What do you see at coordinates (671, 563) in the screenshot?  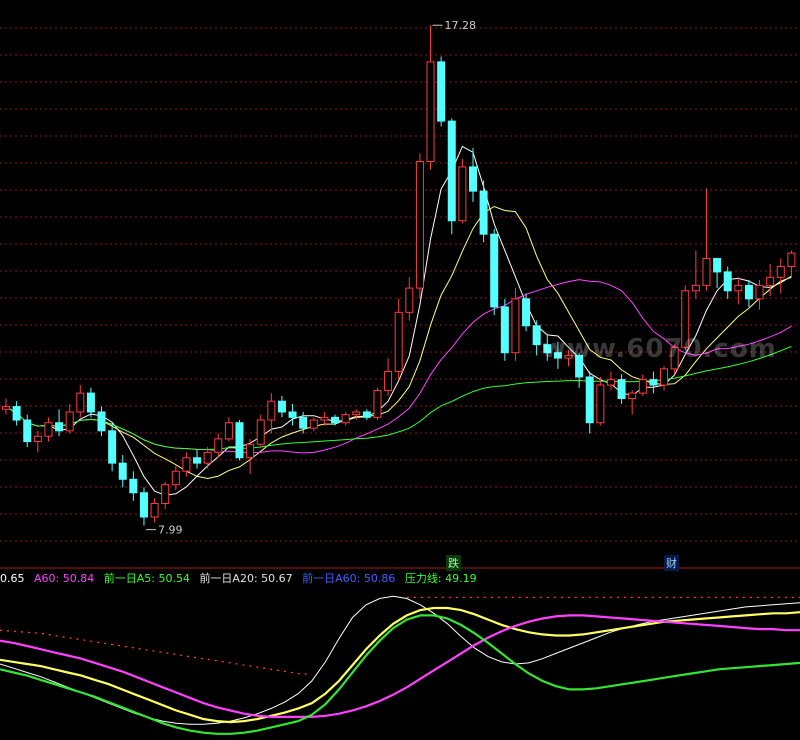 I see `marker-cai: 财` at bounding box center [671, 563].